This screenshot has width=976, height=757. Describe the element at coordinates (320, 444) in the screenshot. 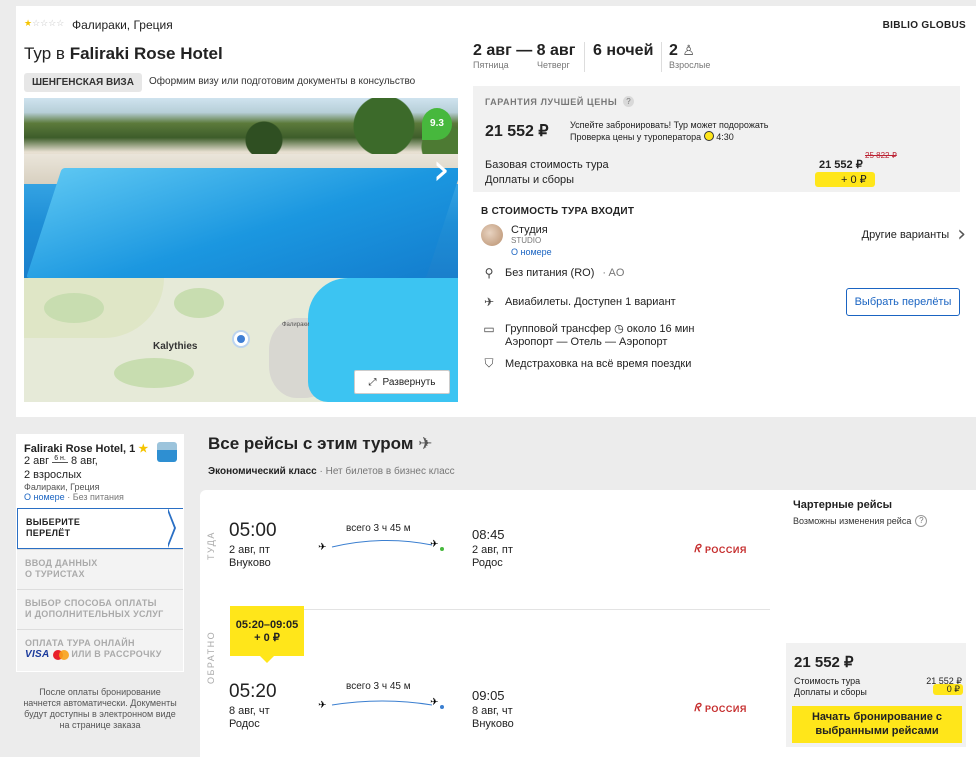

I see `flights-title: Все рейсы с этим туром ✈` at that location.